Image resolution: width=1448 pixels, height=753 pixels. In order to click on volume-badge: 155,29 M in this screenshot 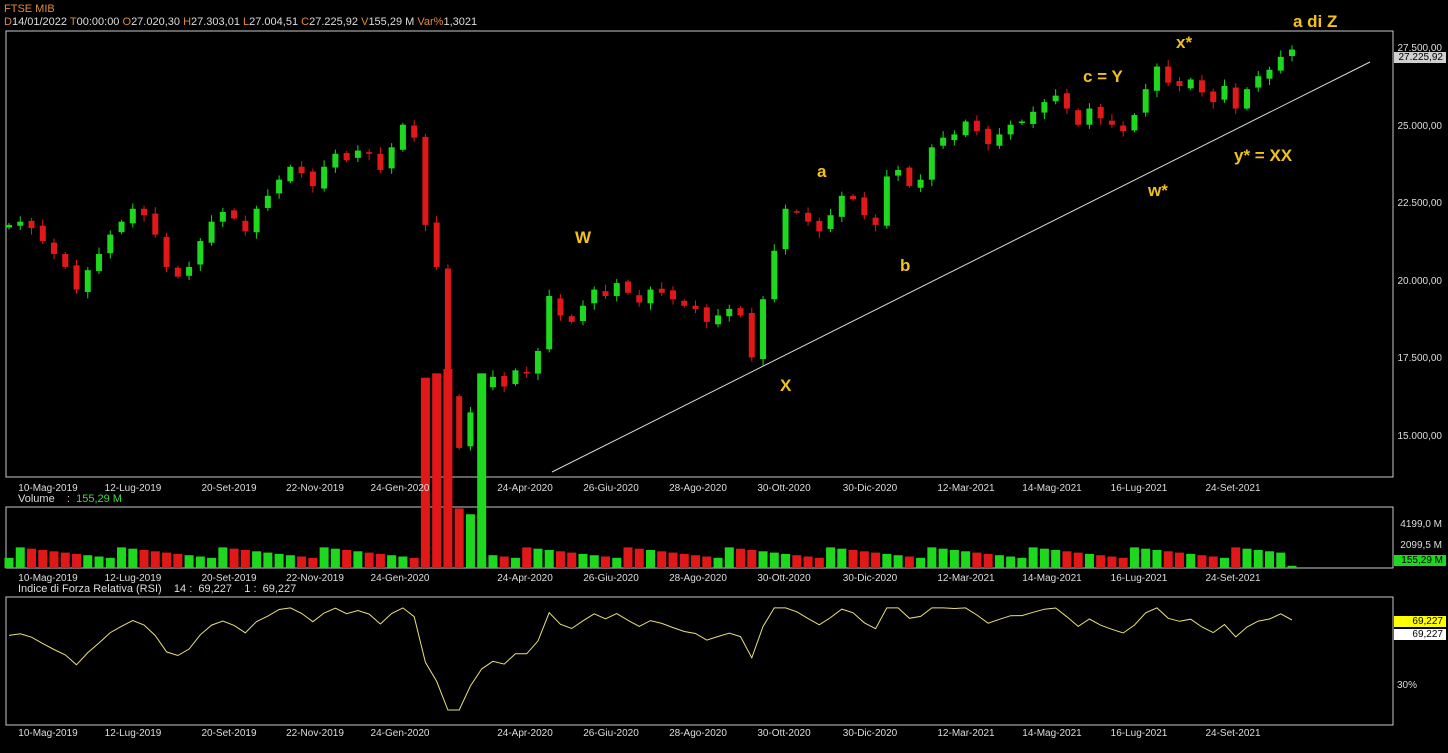, I will do `click(1420, 560)`.